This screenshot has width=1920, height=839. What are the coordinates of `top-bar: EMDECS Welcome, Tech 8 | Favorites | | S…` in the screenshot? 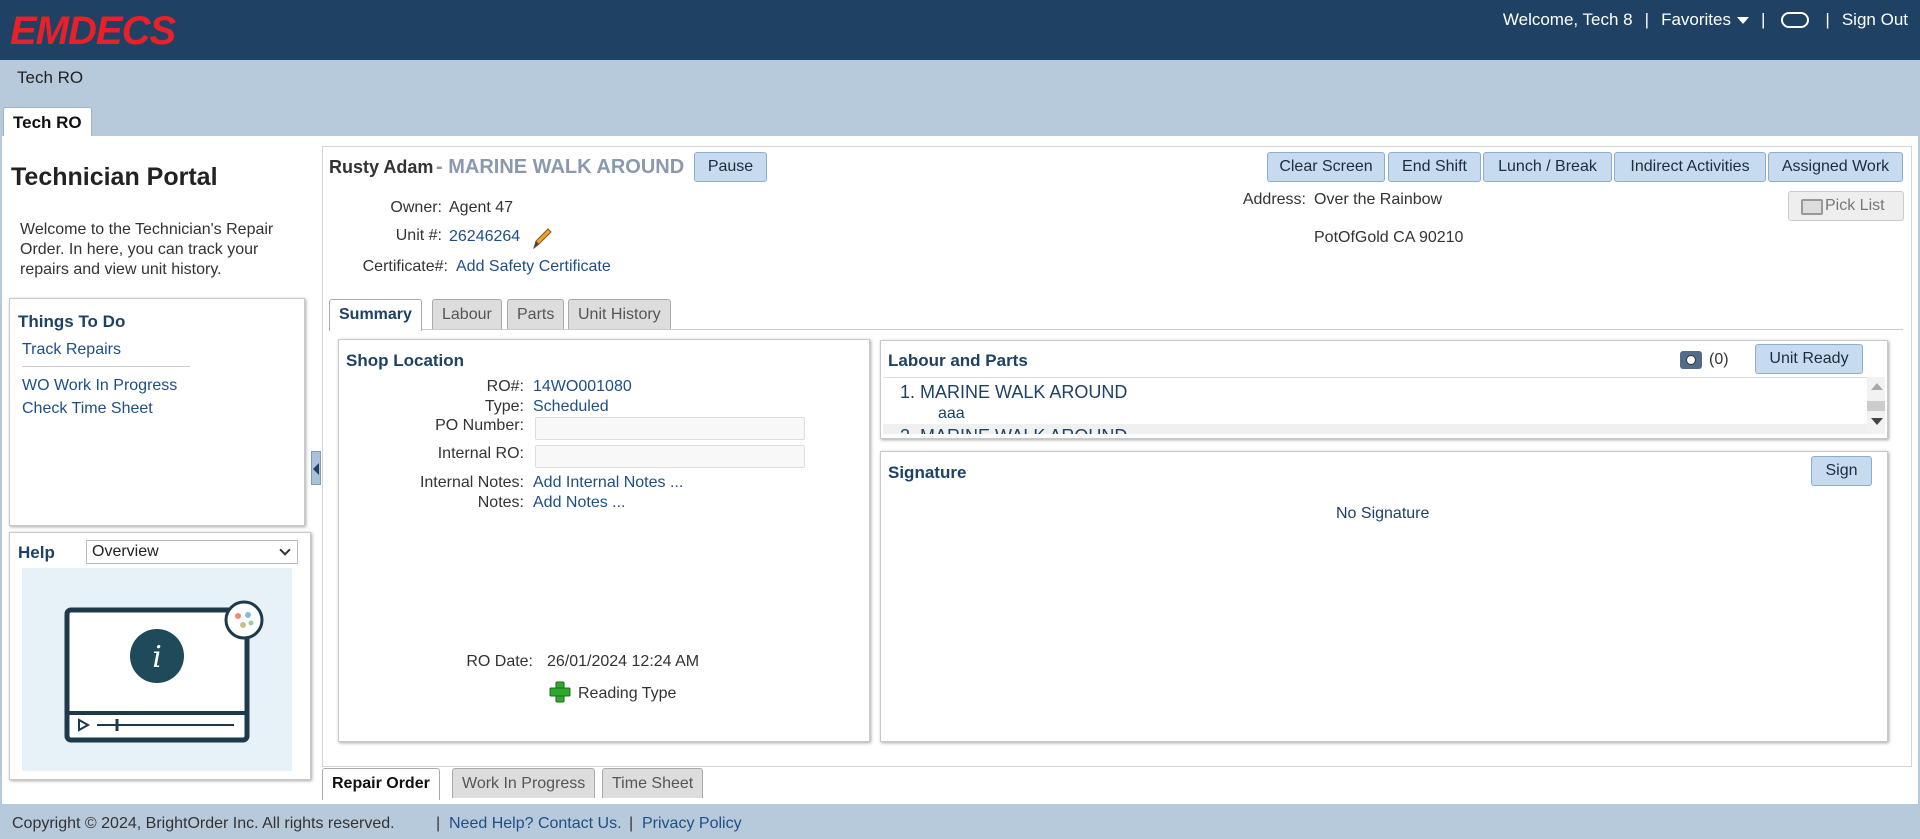 It's located at (960, 30).